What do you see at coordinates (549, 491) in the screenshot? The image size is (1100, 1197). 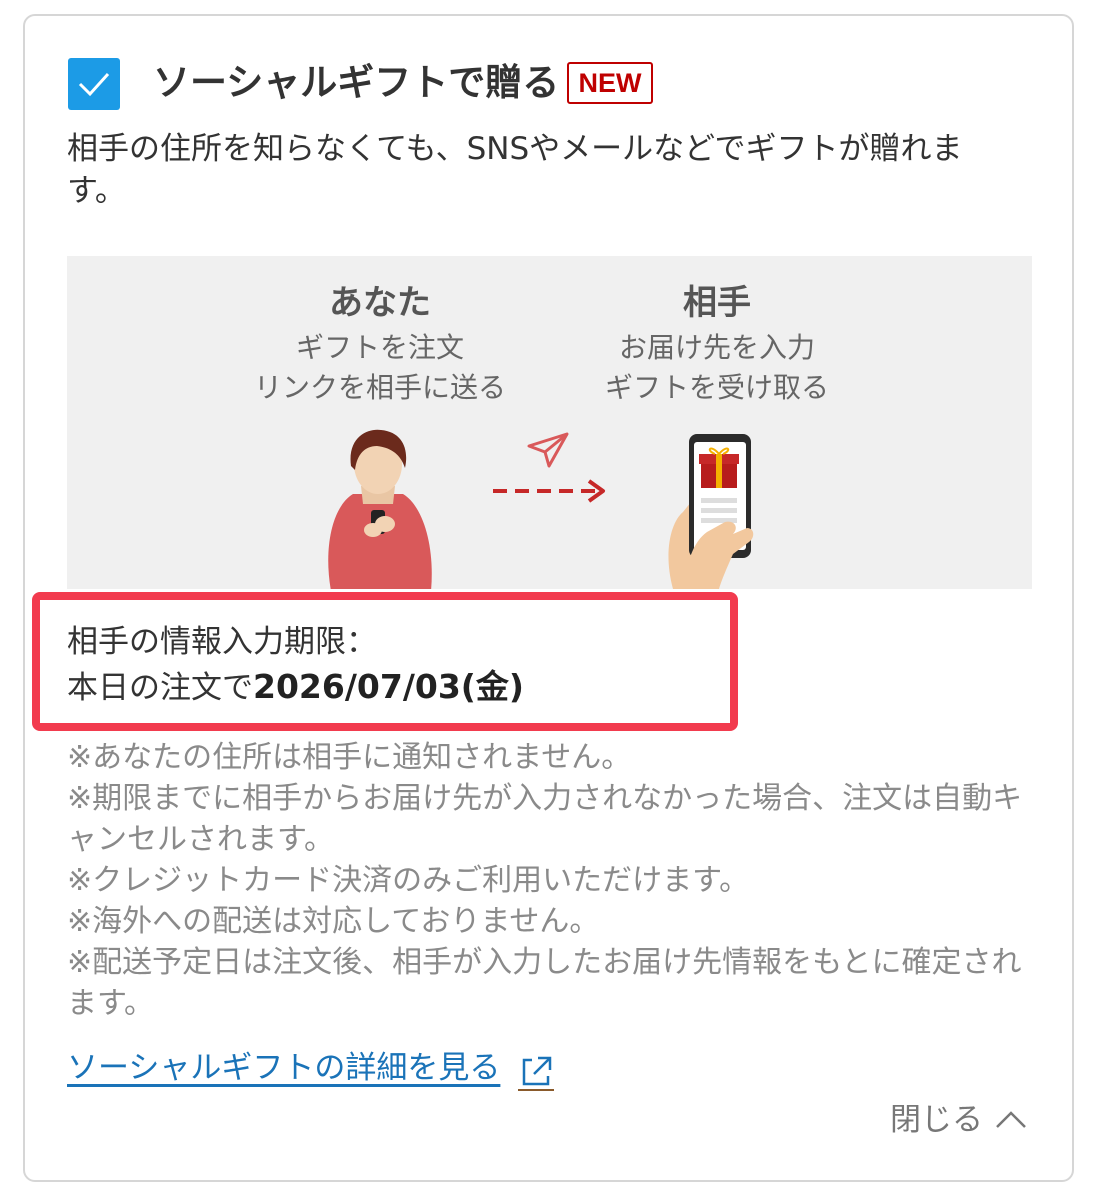 I see `dashed-arrow-icon` at bounding box center [549, 491].